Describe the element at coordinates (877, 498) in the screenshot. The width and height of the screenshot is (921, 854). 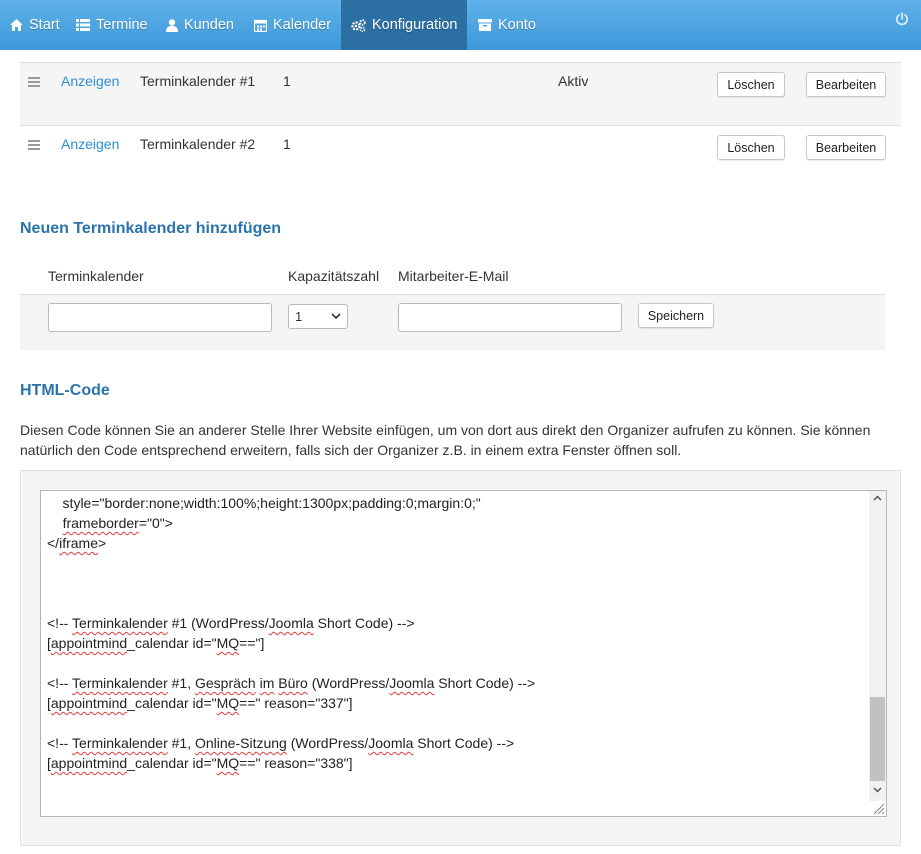
I see `scroll-up-icon` at that location.